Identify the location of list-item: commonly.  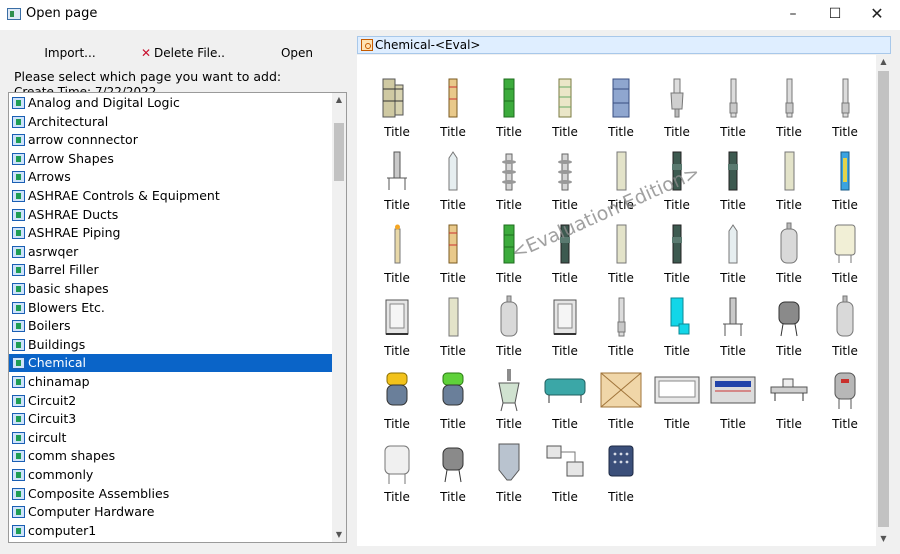
(171, 475).